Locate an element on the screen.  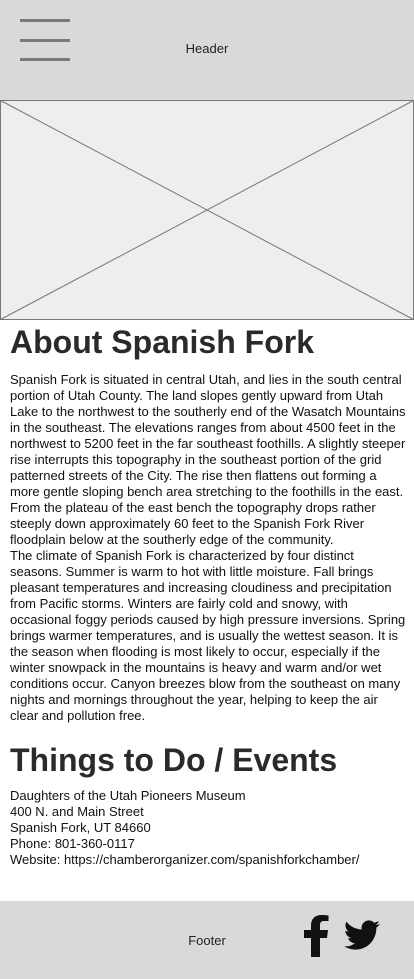
events-title: Things to Do / Events is located at coordinates (174, 760).